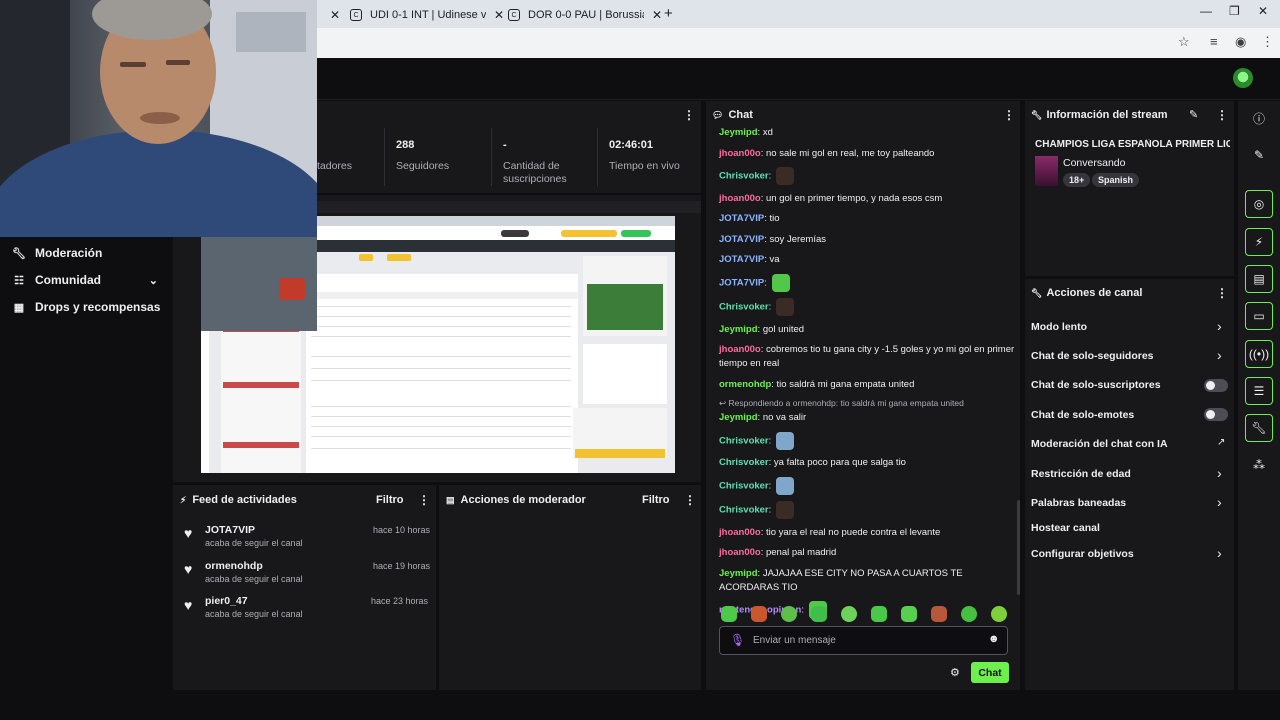 Image resolution: width=1280 pixels, height=720 pixels. I want to click on followers-only-item: Chat de solo-seguidores, so click(1092, 356).